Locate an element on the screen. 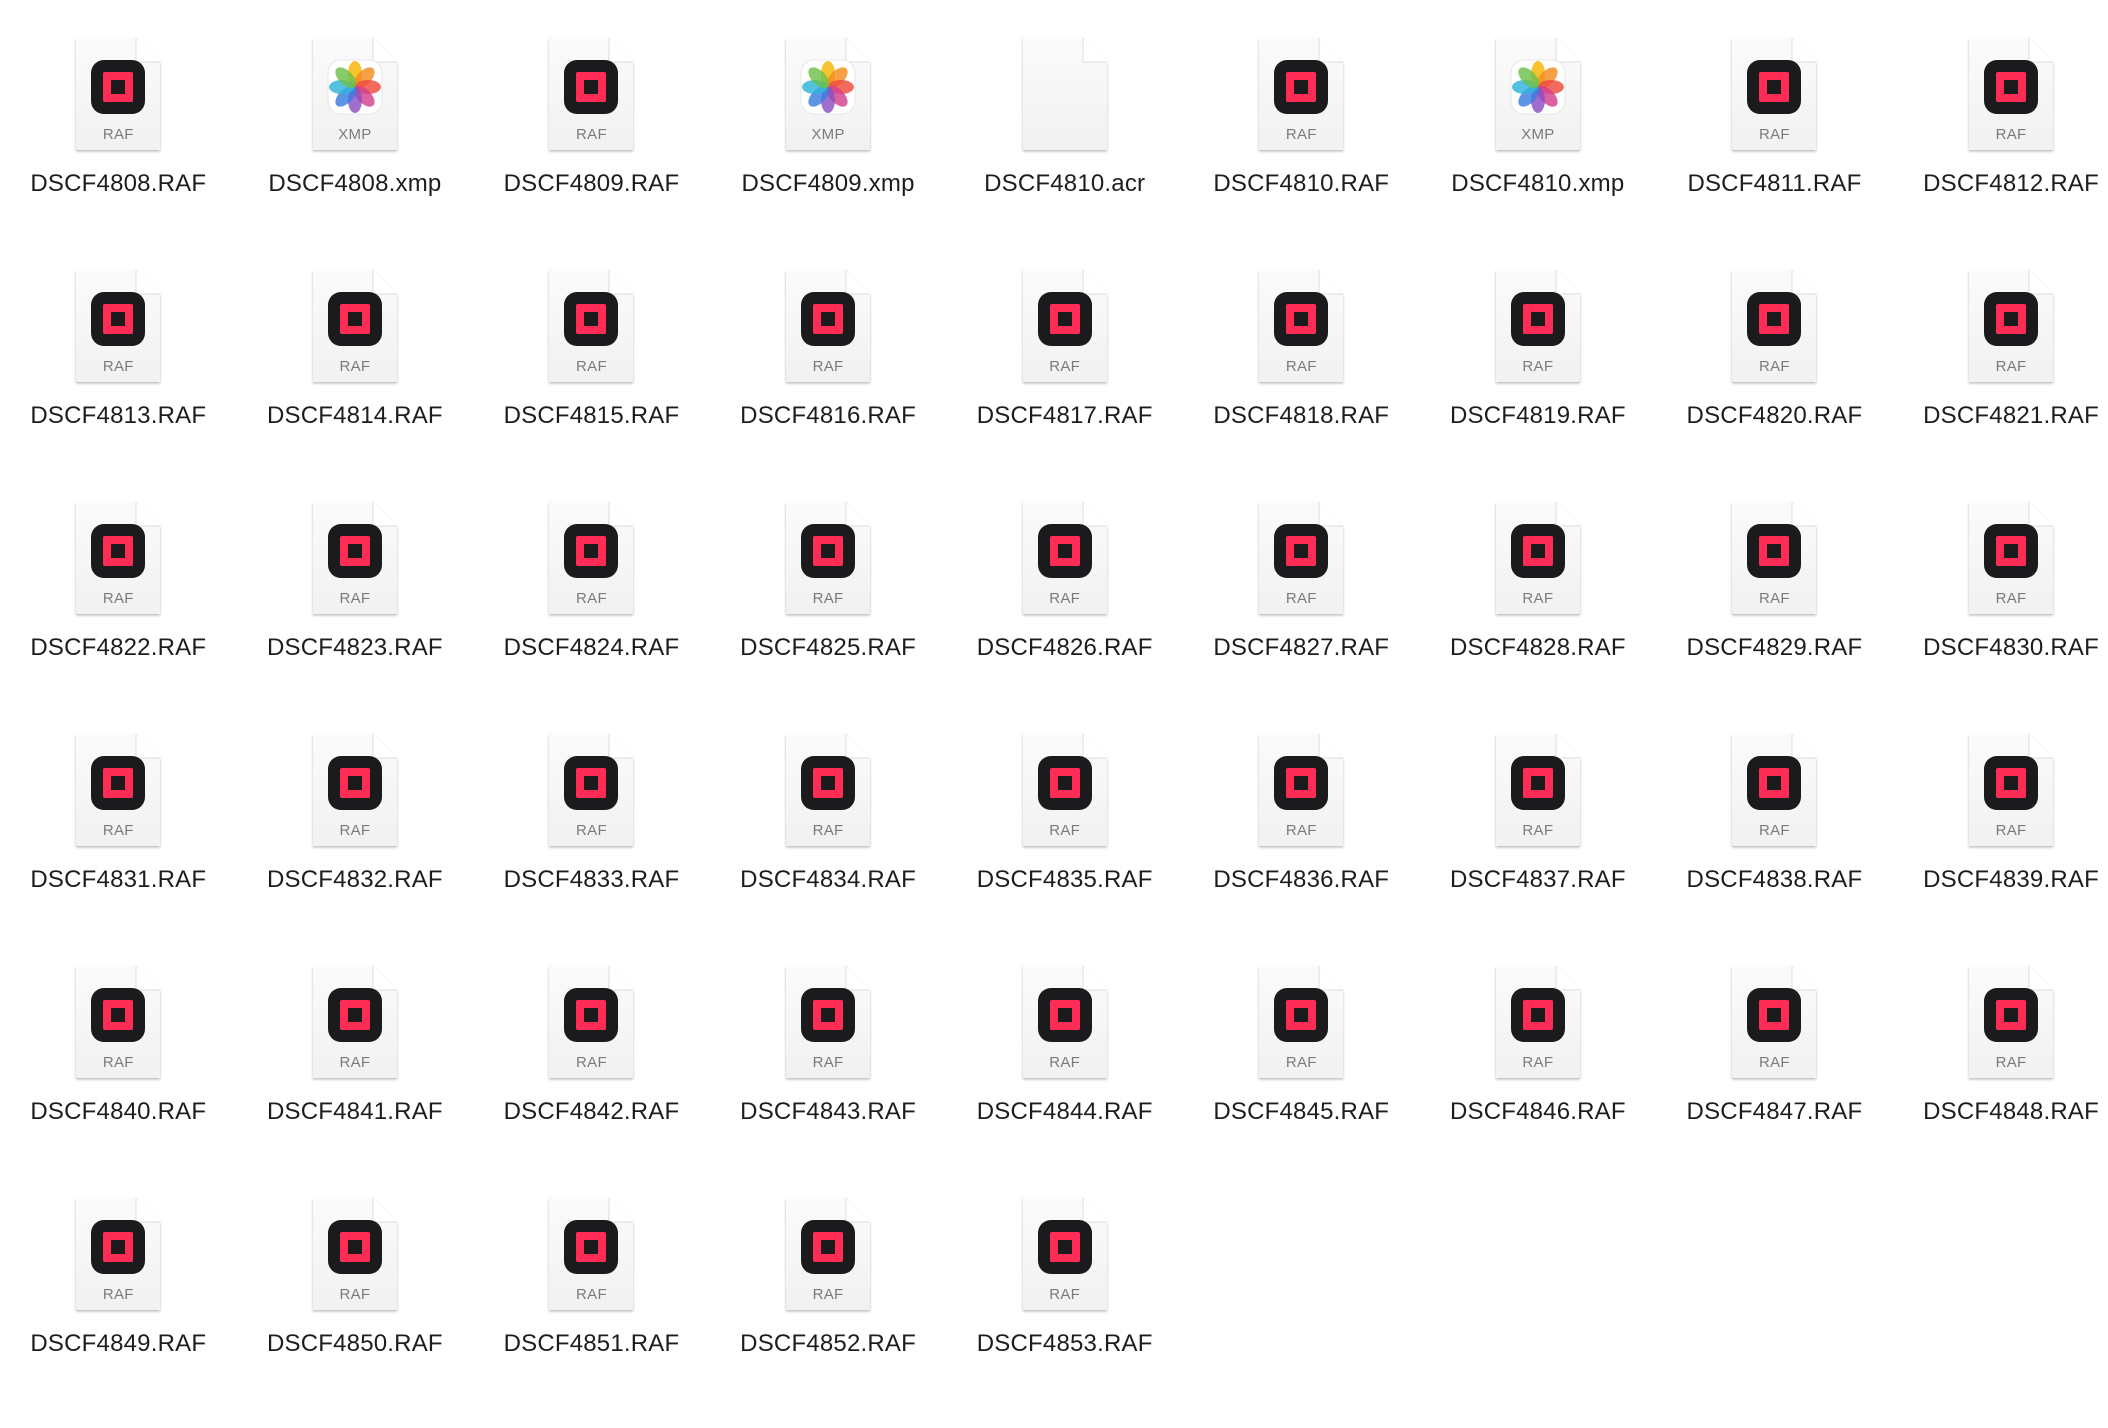 This screenshot has width=2108, height=1428. file-item: RAF DSCF4836.RAF is located at coordinates (1301, 848).